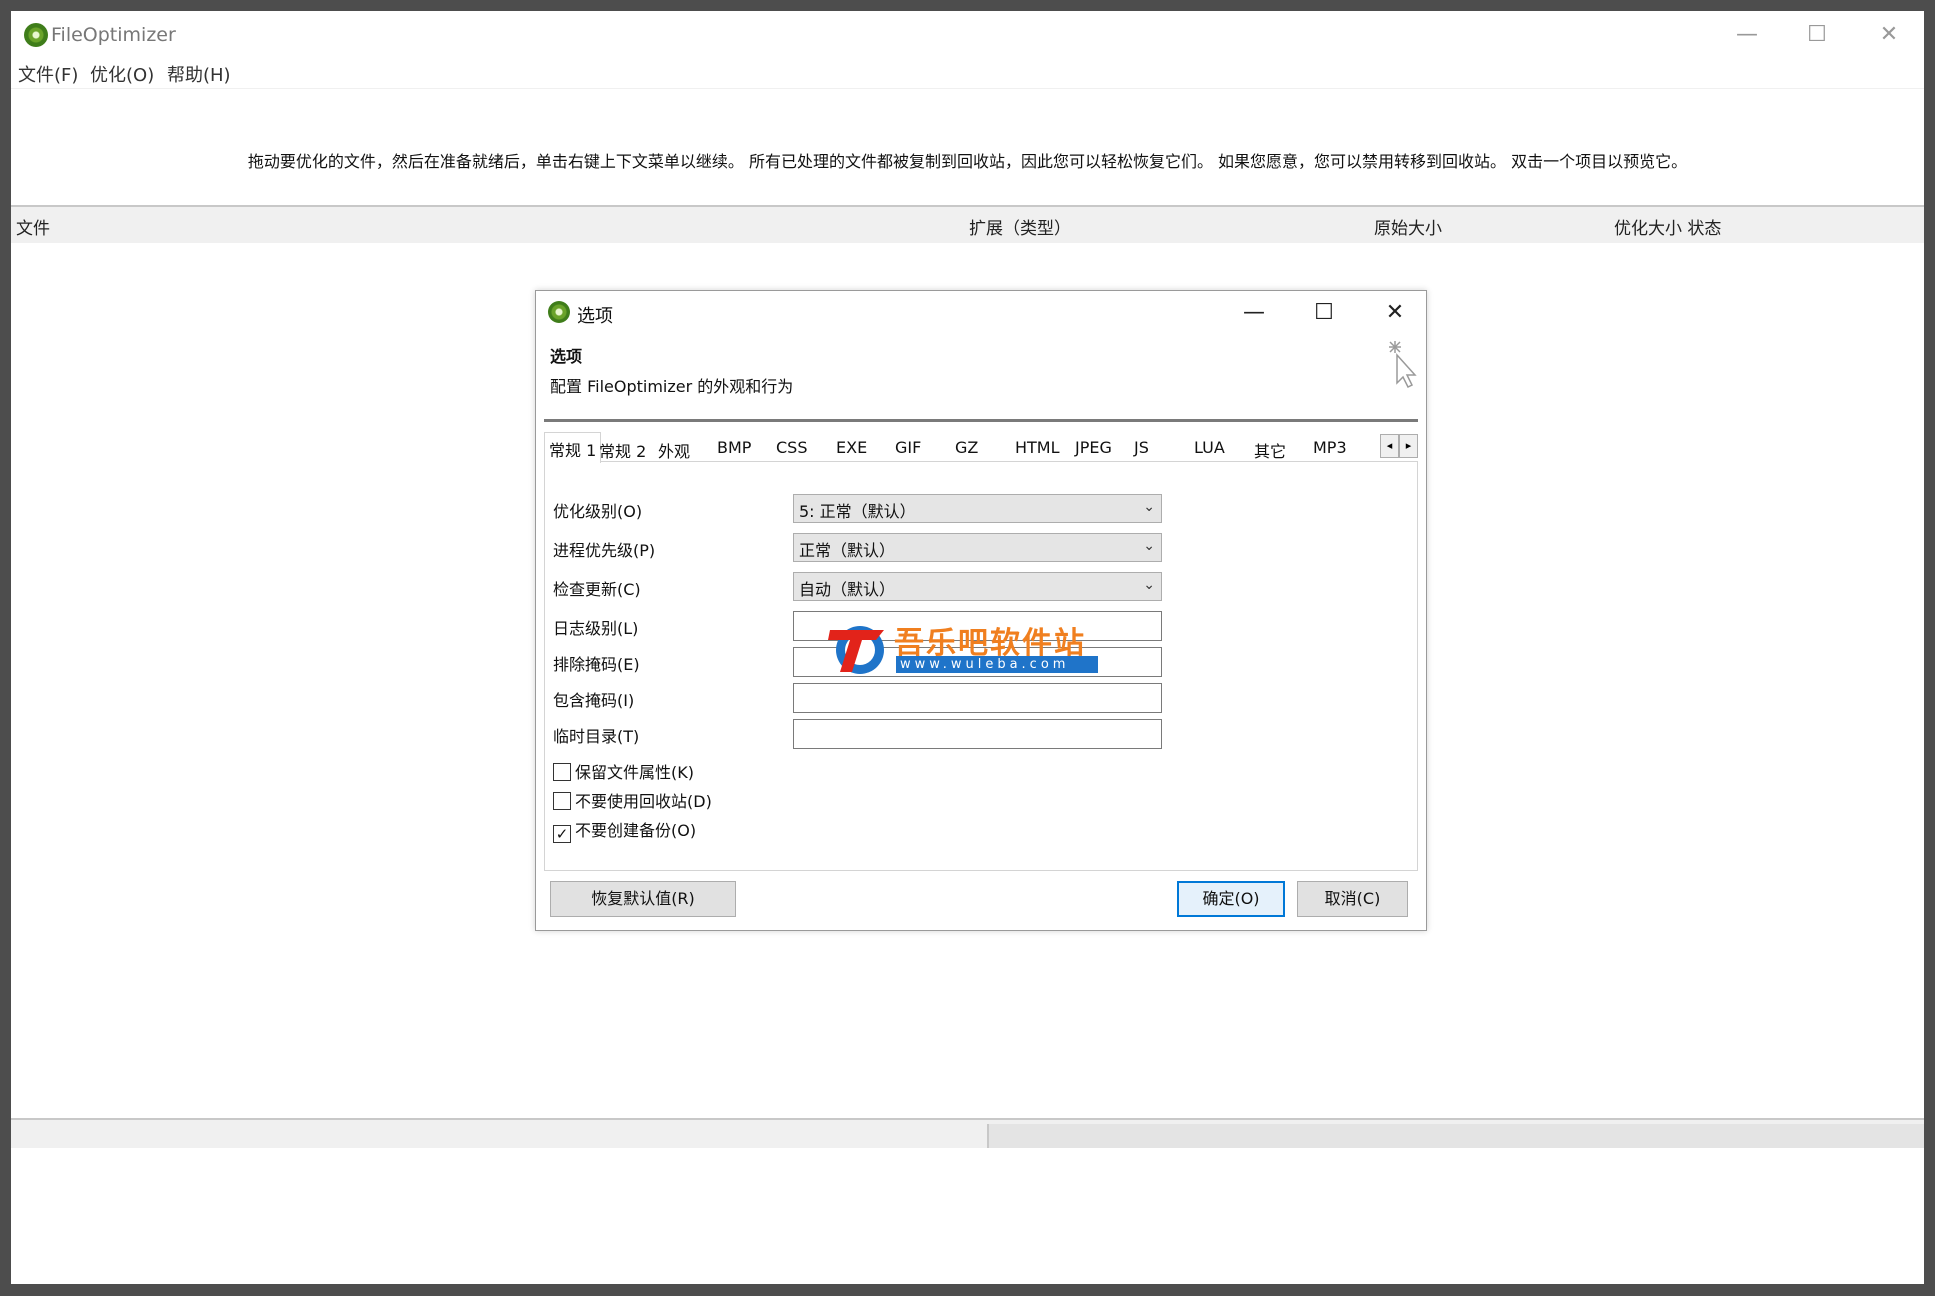 Image resolution: width=1935 pixels, height=1296 pixels. What do you see at coordinates (967, 35) in the screenshot?
I see `main-titlebar: FileOptimizer — ☐ ✕` at bounding box center [967, 35].